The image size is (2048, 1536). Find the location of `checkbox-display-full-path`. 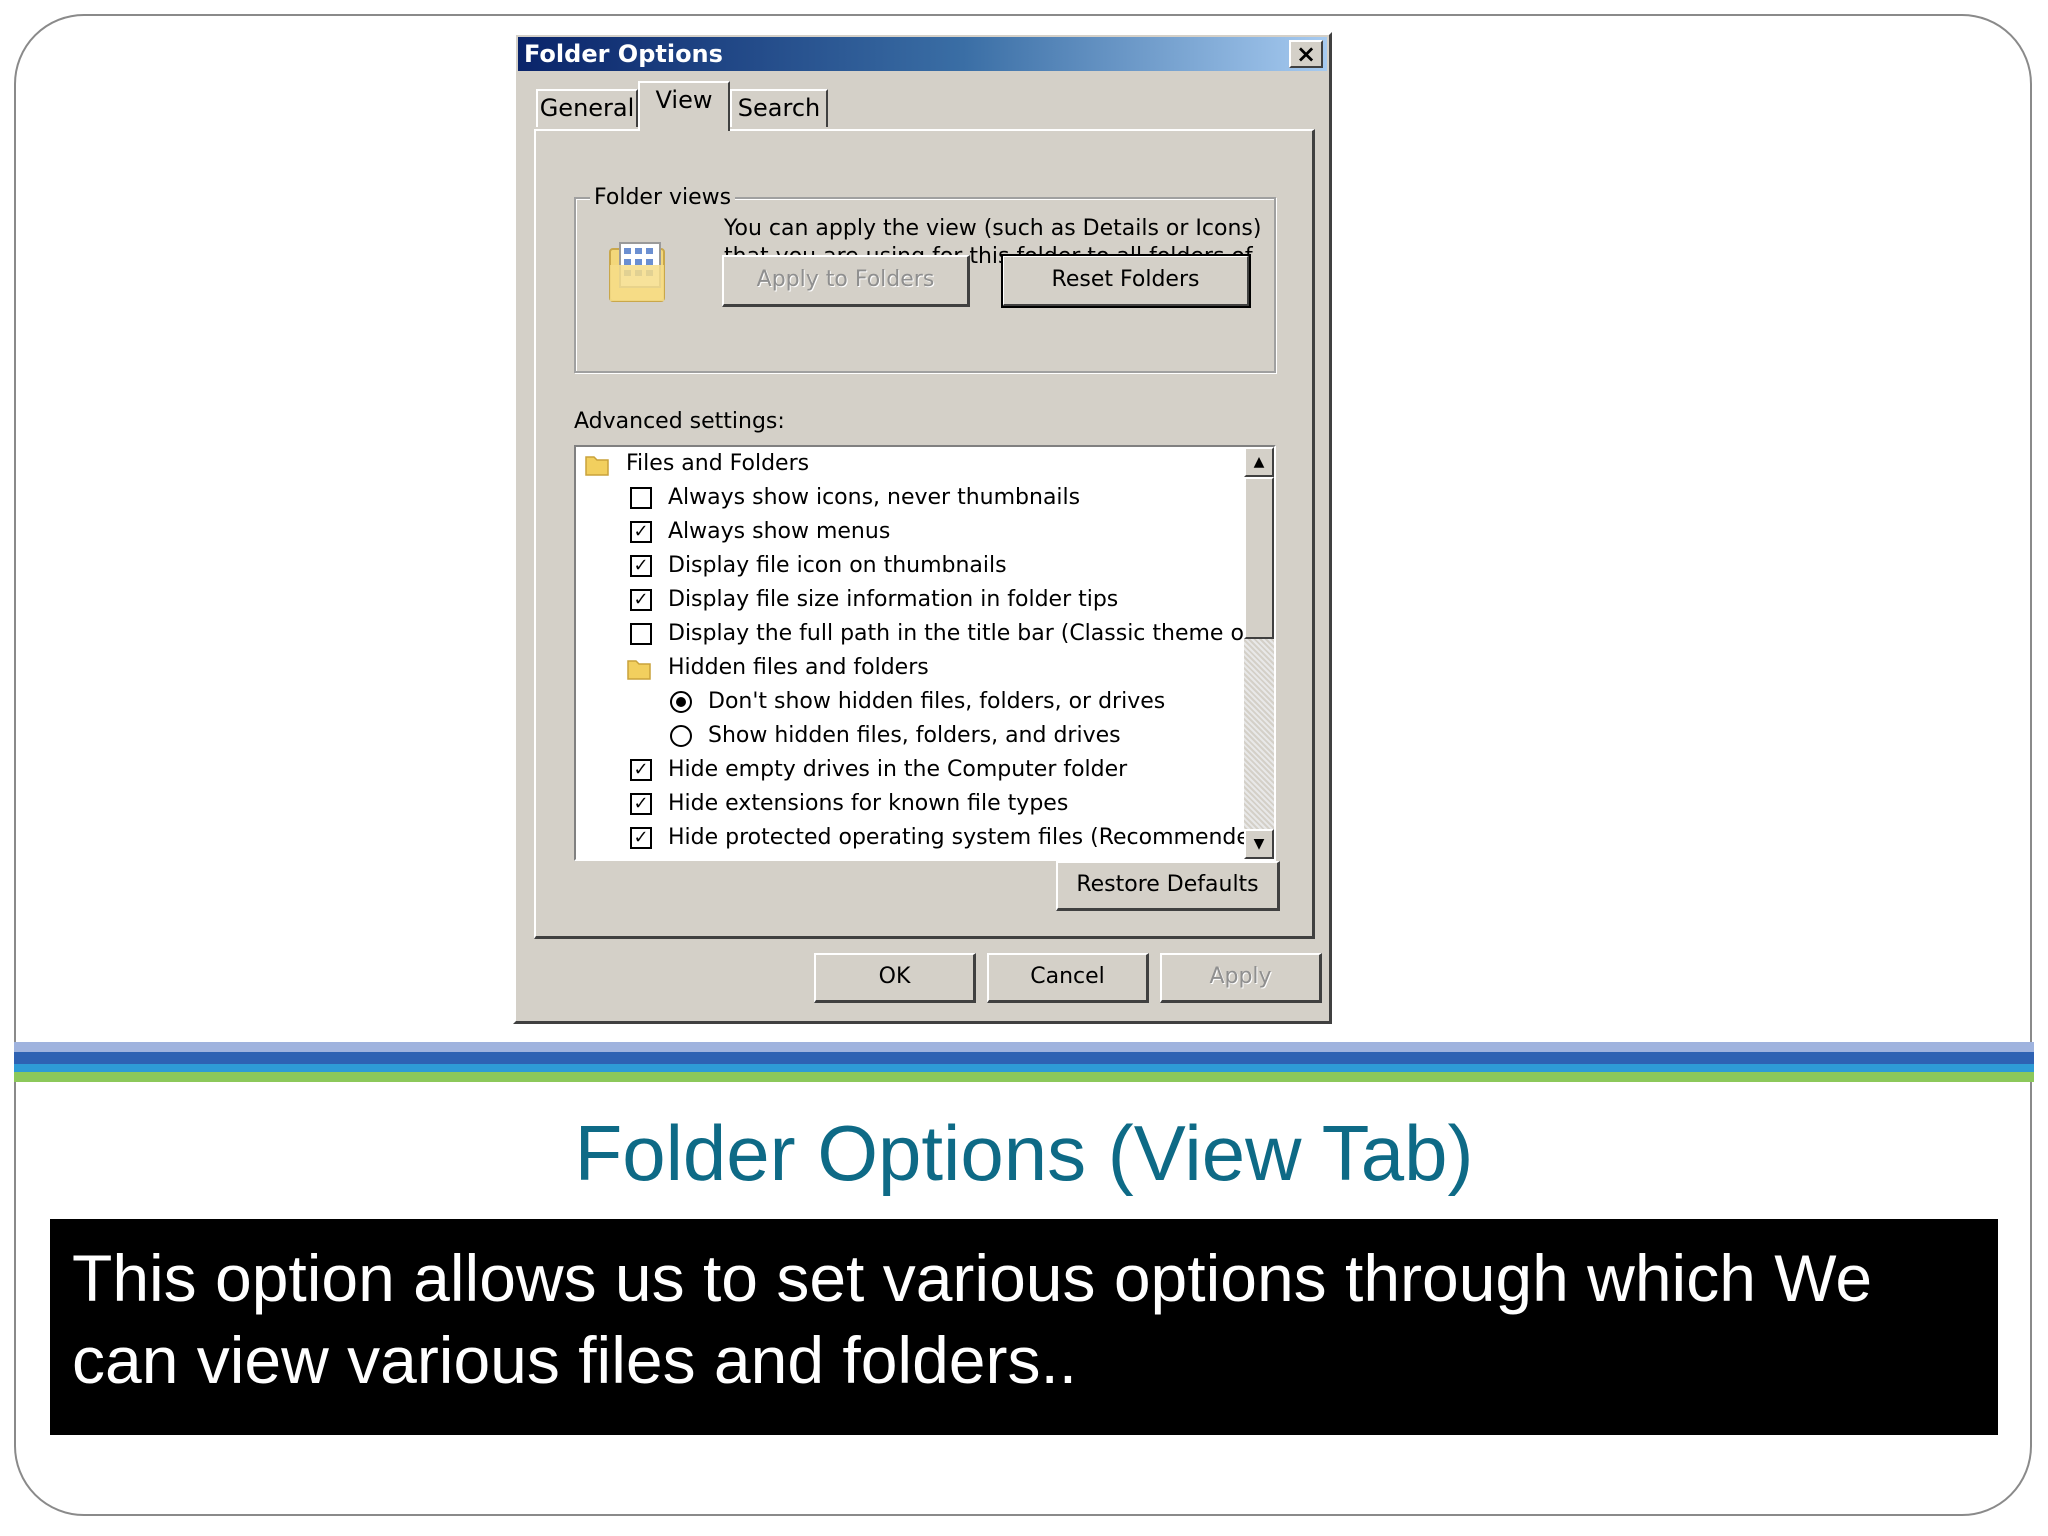

checkbox-display-full-path is located at coordinates (641, 634).